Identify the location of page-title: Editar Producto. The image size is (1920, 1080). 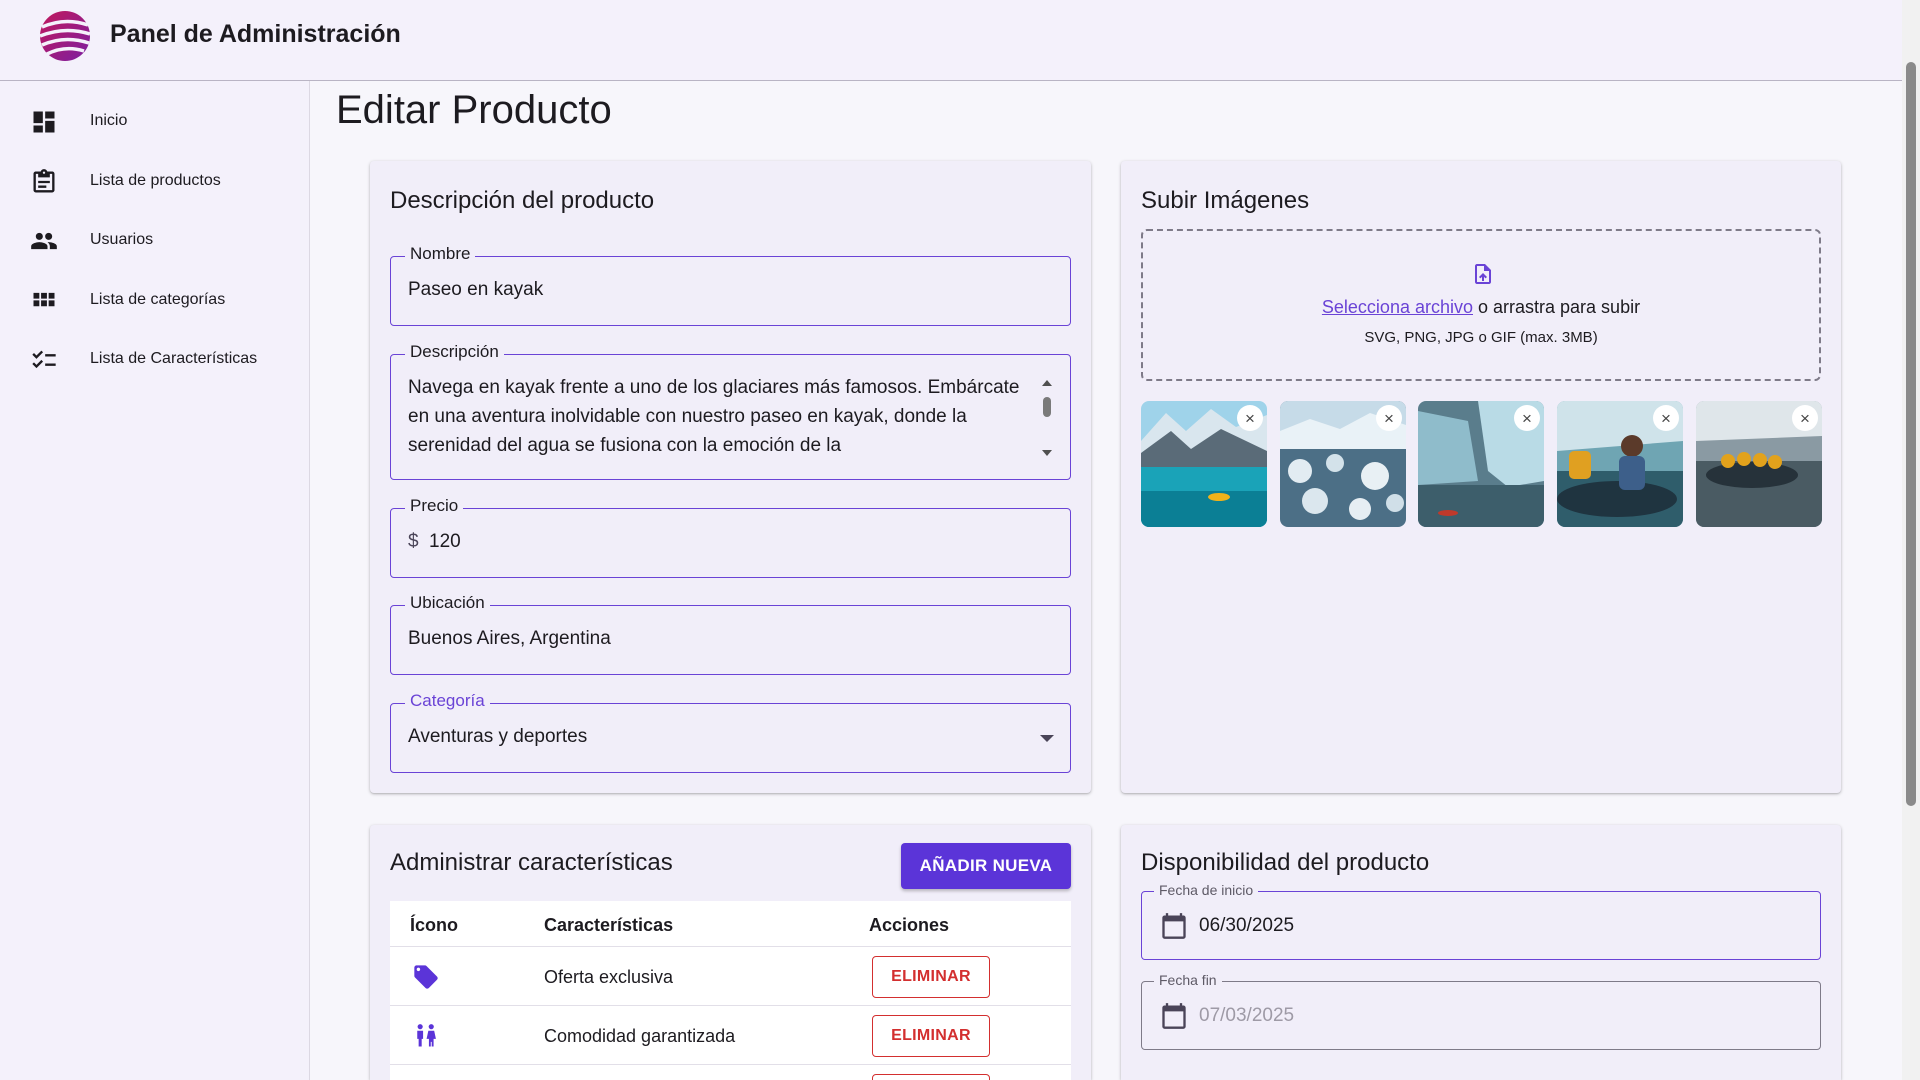
(474, 110).